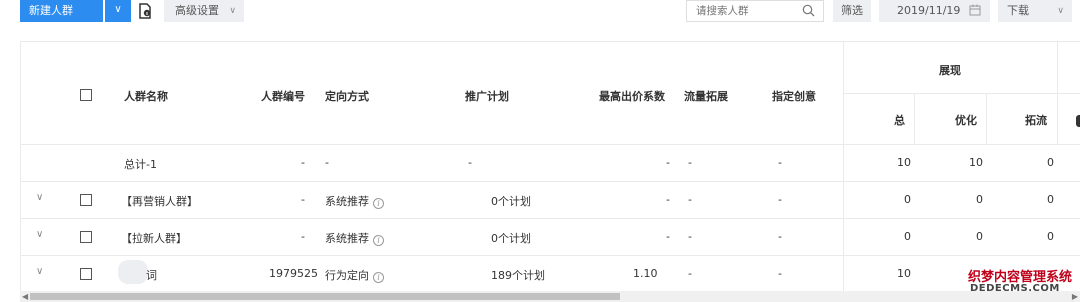 The height and width of the screenshot is (302, 1080). Describe the element at coordinates (347, 275) in the screenshot. I see `targeting-label: 行为定向` at that location.